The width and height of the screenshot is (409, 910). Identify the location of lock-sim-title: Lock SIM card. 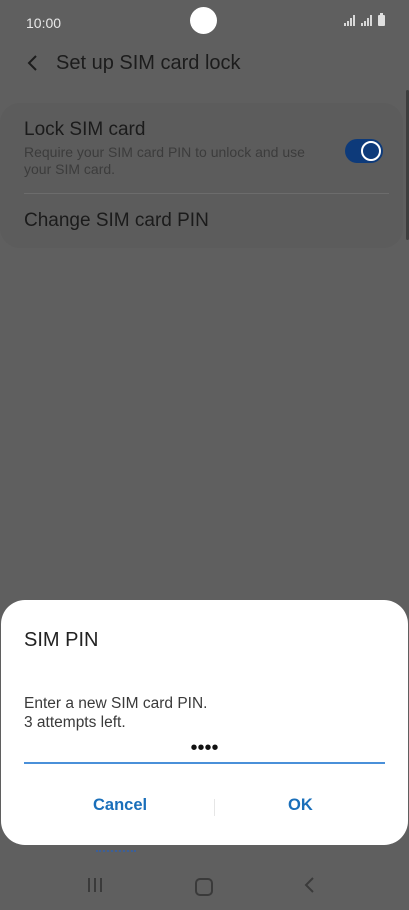
(85, 129).